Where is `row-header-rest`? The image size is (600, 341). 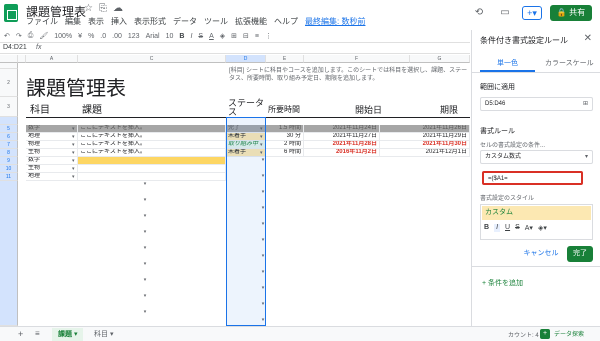 row-header-rest is located at coordinates (9, 253).